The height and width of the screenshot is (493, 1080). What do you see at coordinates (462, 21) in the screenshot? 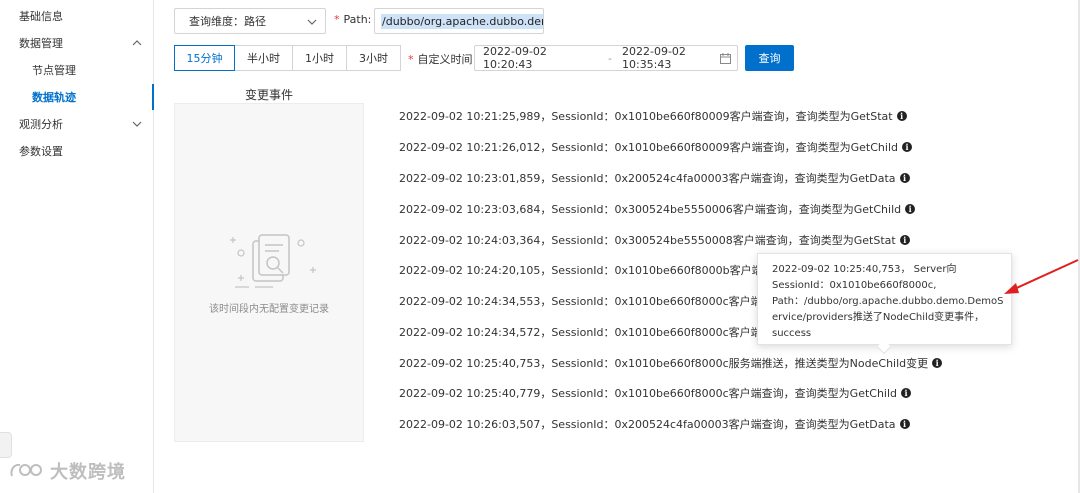
I see `path-input-value: /dubbo/org.apache.dubbo.dem` at bounding box center [462, 21].